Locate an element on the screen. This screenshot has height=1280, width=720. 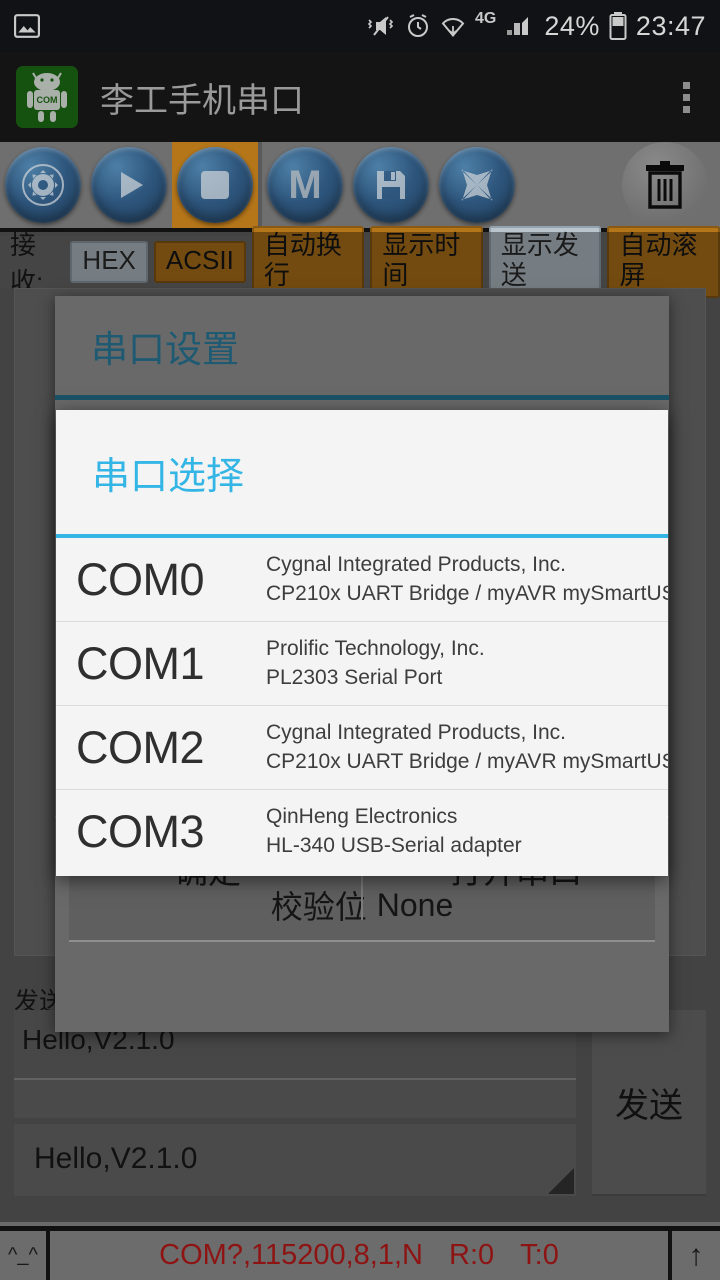
app-logo-icon: COM is located at coordinates (47, 97).